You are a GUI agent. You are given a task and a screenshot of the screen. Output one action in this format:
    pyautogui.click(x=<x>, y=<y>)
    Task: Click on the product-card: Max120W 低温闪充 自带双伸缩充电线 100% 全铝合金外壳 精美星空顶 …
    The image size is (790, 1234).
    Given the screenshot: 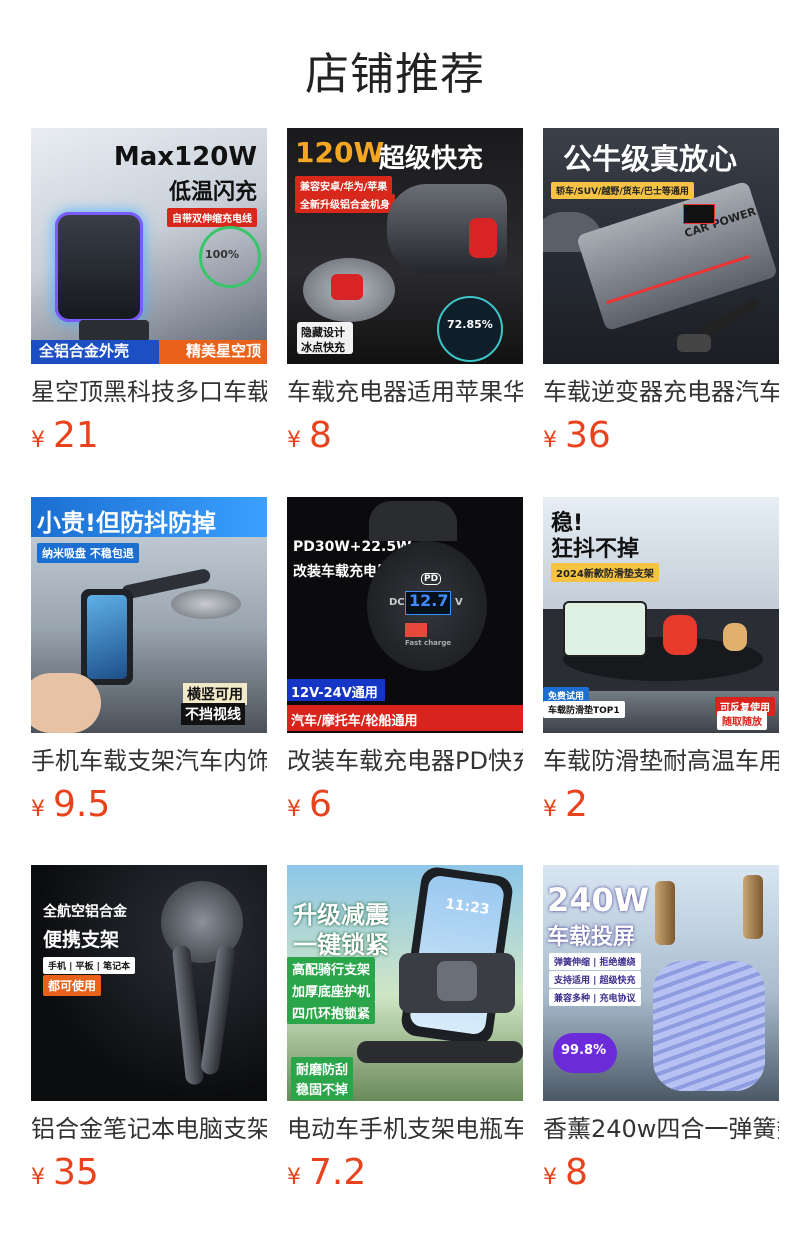 What is the action you would take?
    pyautogui.click(x=149, y=294)
    